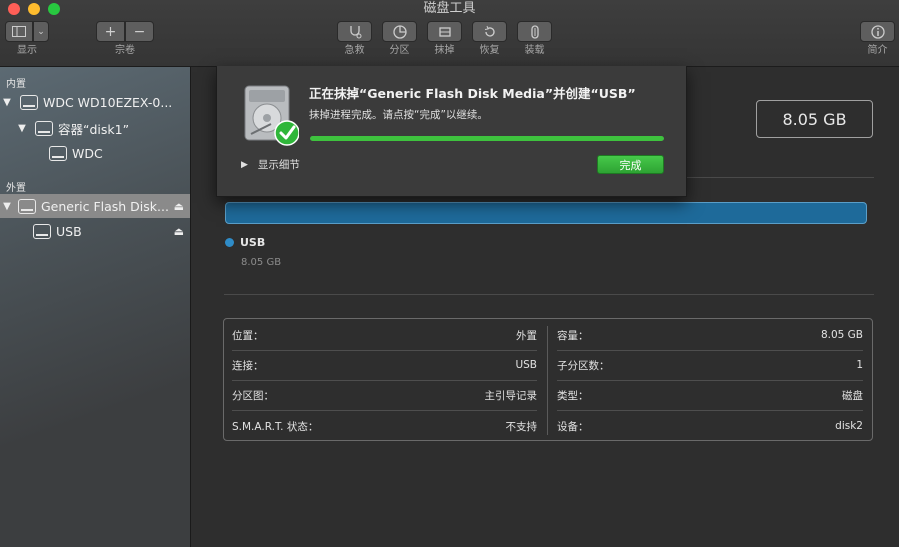  Describe the element at coordinates (630, 164) in the screenshot. I see `done-button: 完成` at that location.